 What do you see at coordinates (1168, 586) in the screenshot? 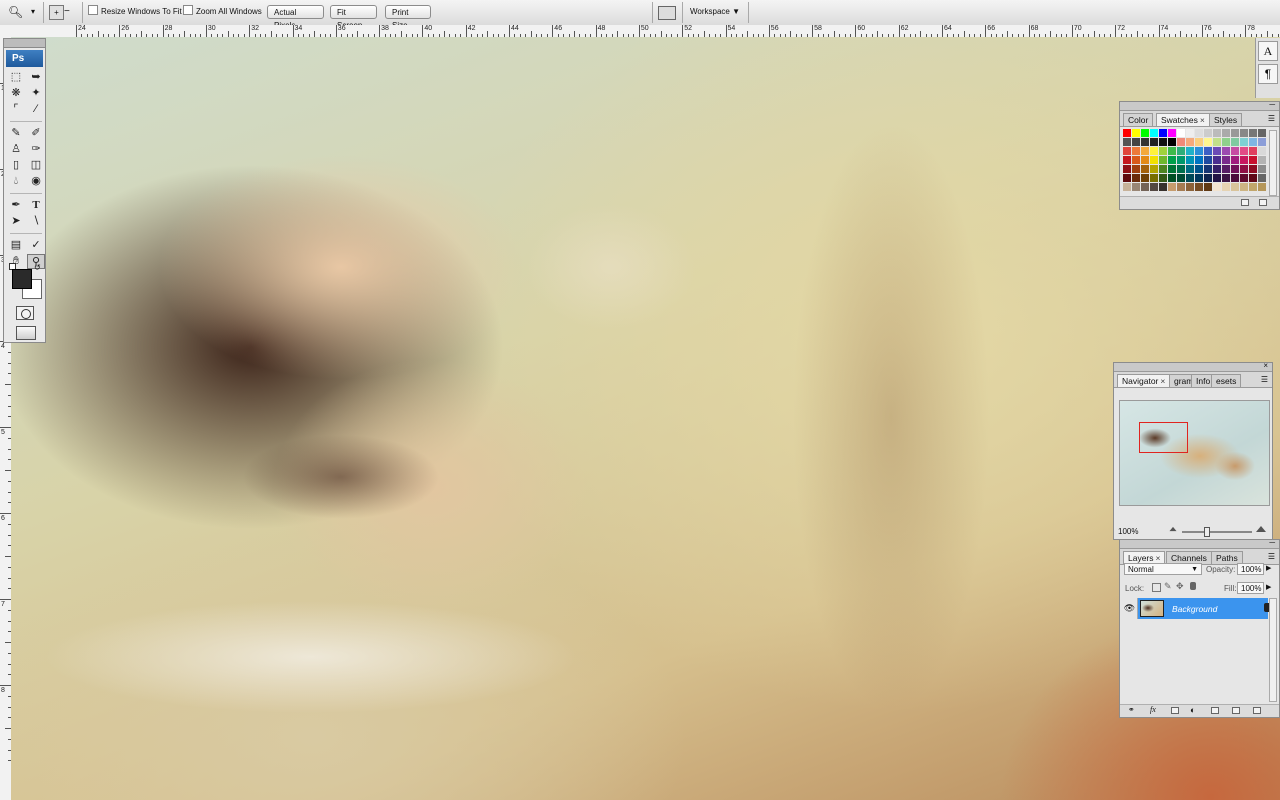
I see `lock-image-icon: ✎` at bounding box center [1168, 586].